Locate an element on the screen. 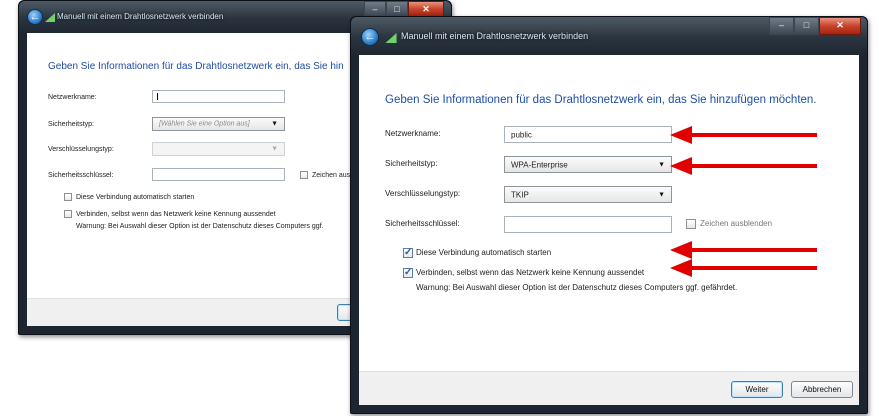 The width and height of the screenshot is (879, 416). cancel-button: Abbrechen is located at coordinates (822, 389).